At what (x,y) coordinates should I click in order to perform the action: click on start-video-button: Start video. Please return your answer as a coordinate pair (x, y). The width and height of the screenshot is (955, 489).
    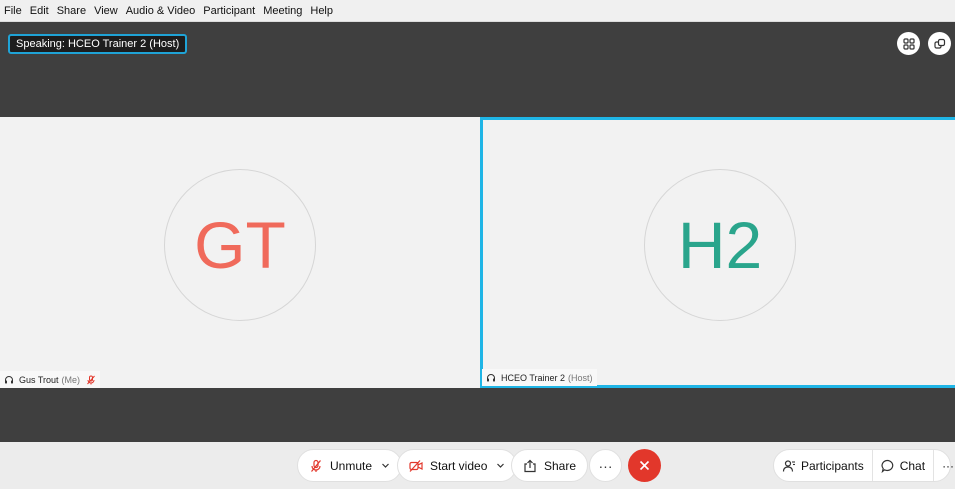
    Looking at the image, I should click on (457, 465).